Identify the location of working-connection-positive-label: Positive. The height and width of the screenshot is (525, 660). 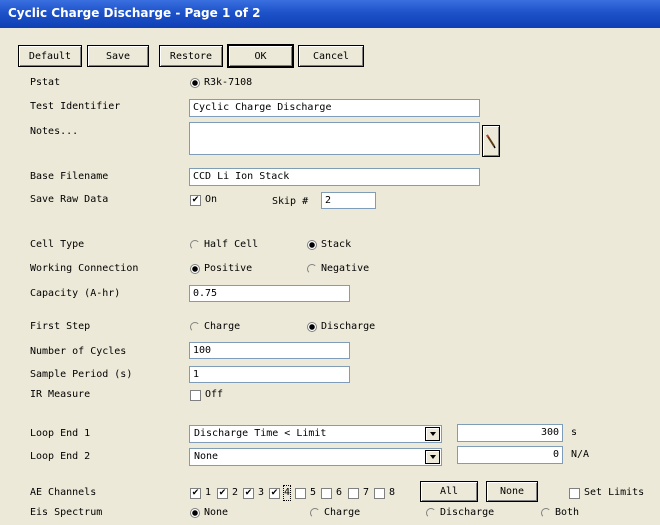
(228, 268).